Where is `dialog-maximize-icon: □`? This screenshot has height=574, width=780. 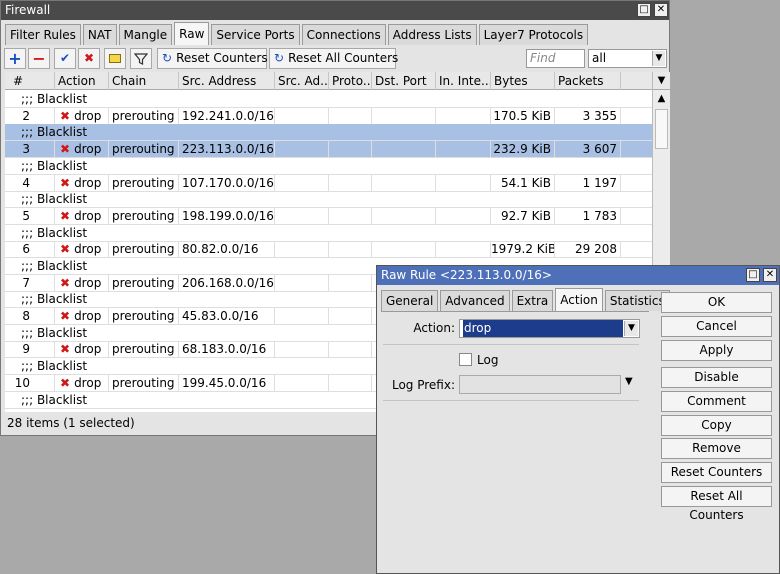 dialog-maximize-icon: □ is located at coordinates (753, 275).